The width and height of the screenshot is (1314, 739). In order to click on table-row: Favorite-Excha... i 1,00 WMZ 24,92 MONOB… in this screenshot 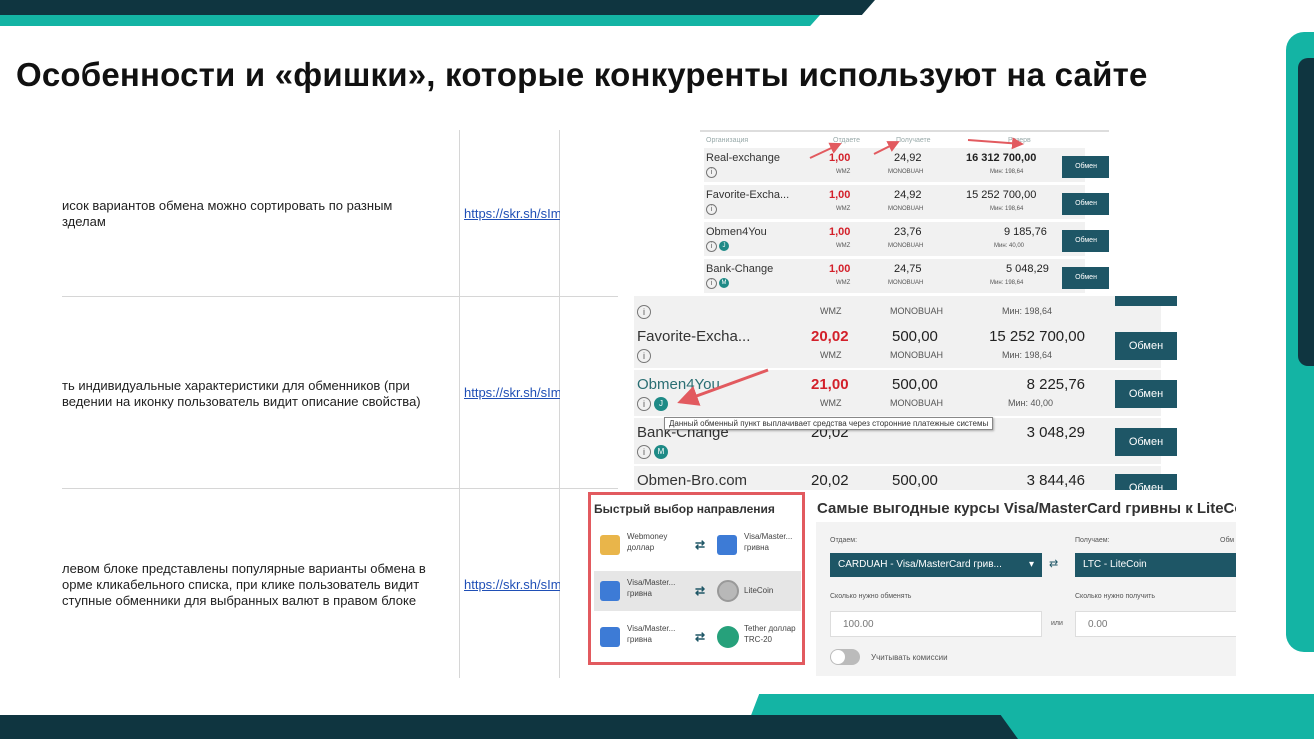, I will do `click(906, 202)`.